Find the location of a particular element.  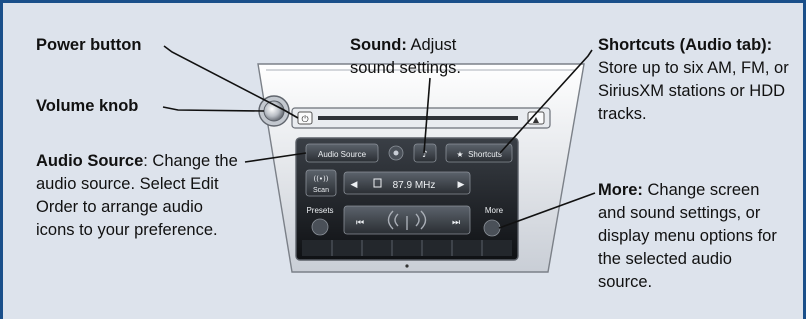

volume-callout-title: Volume knob is located at coordinates (87, 106).